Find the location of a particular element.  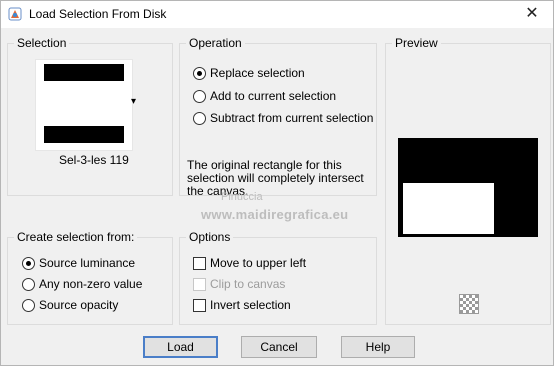

watermark-url: www.maidiregrafica.eu is located at coordinates (275, 214).